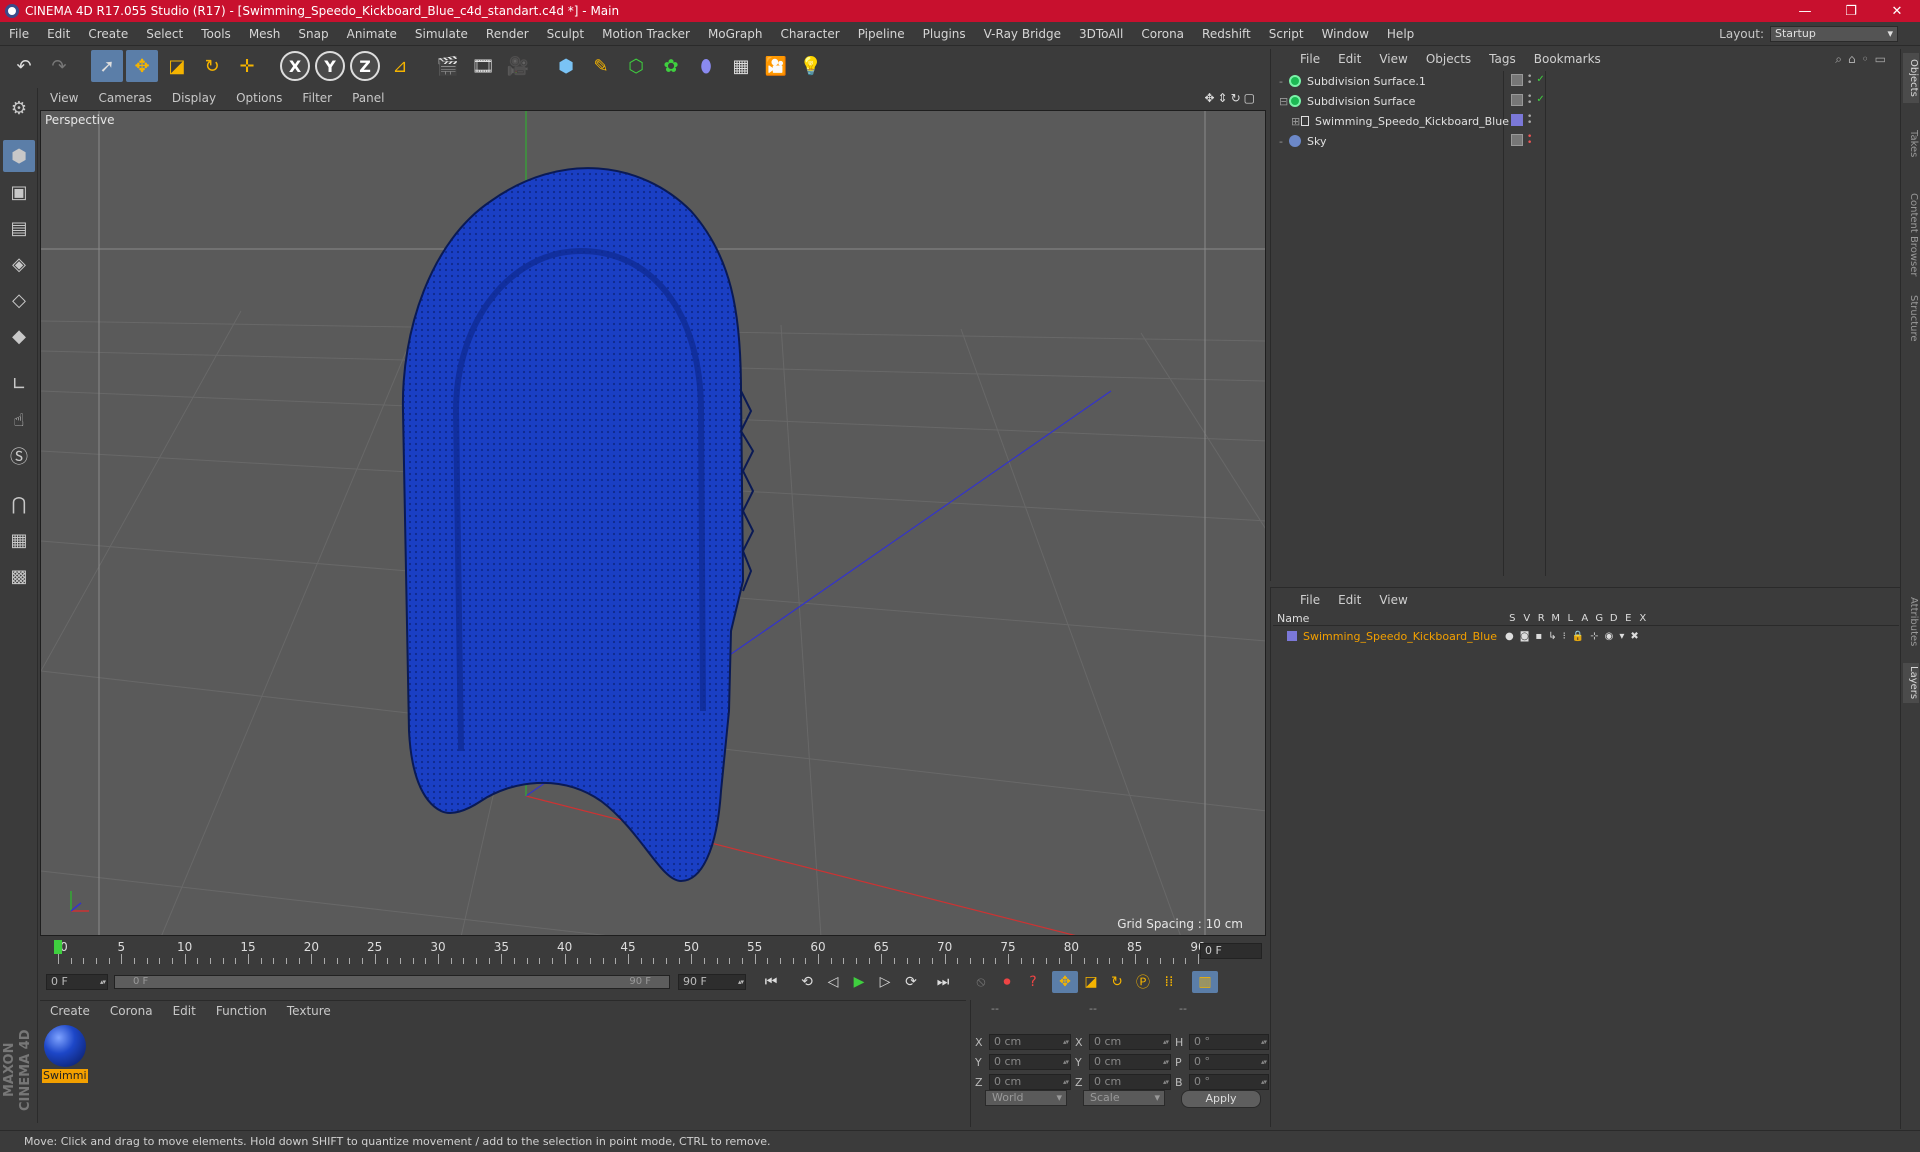  What do you see at coordinates (507, 34) in the screenshot?
I see `menu-render: Render` at bounding box center [507, 34].